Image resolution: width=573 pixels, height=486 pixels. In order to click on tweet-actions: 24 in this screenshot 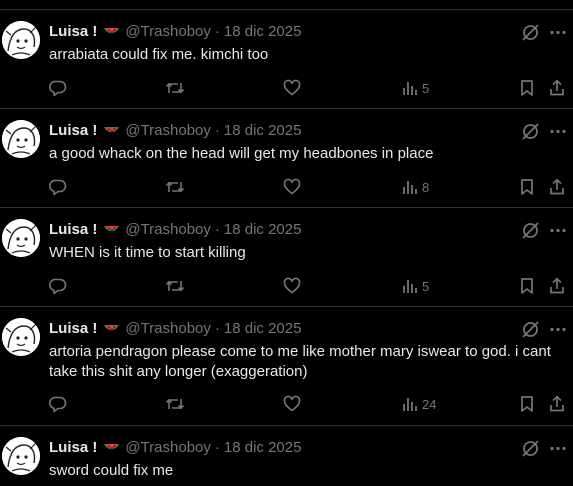, I will do `click(286, 404)`.